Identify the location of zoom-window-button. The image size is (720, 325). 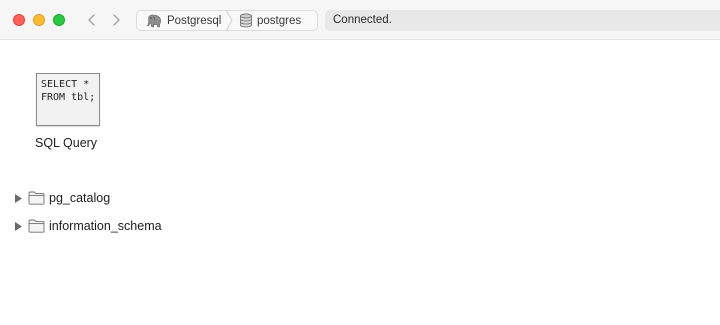
(59, 20).